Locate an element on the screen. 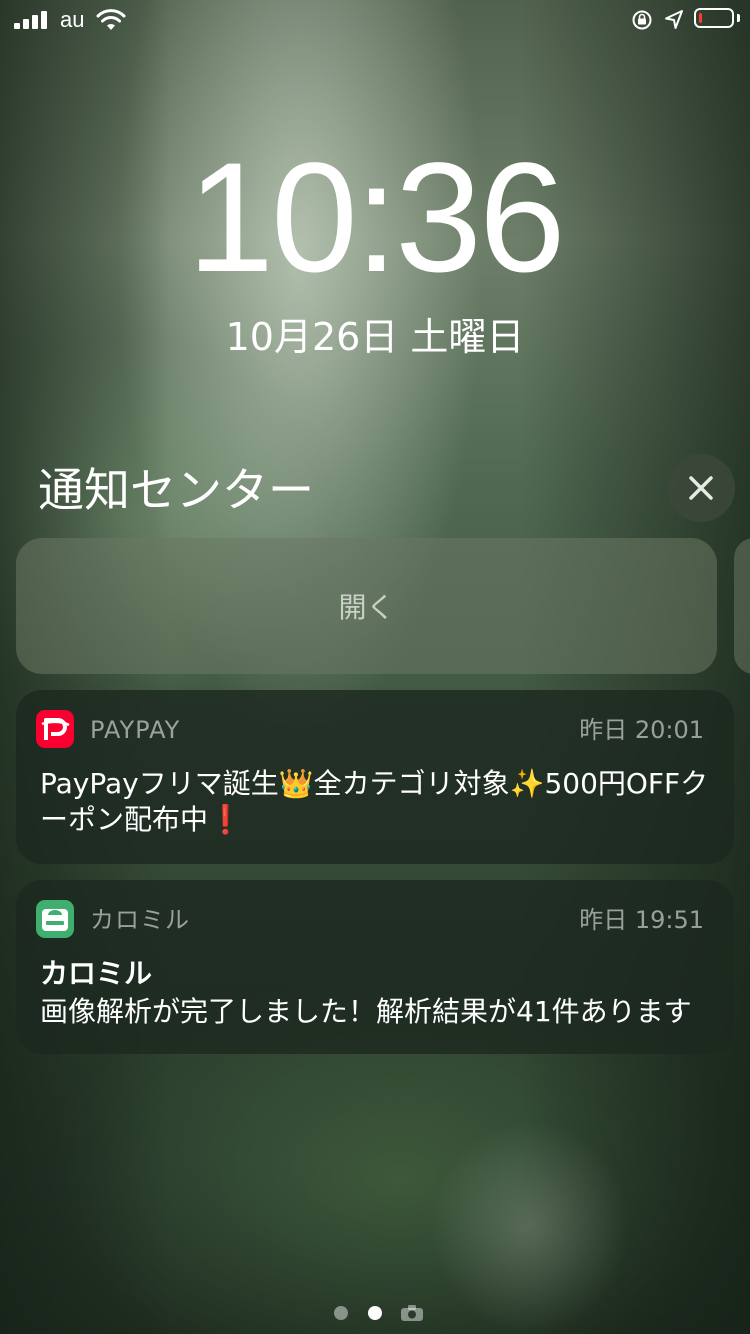 The image size is (750, 1334). notification-app-name: PAYPAY is located at coordinates (135, 730).